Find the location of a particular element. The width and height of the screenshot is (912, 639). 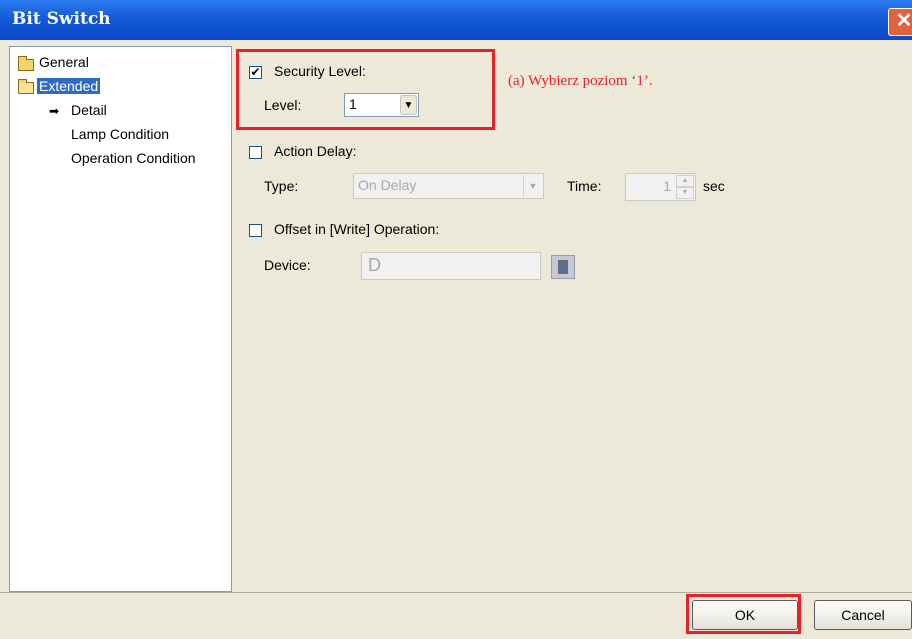

security-level-highlight is located at coordinates (365, 89).